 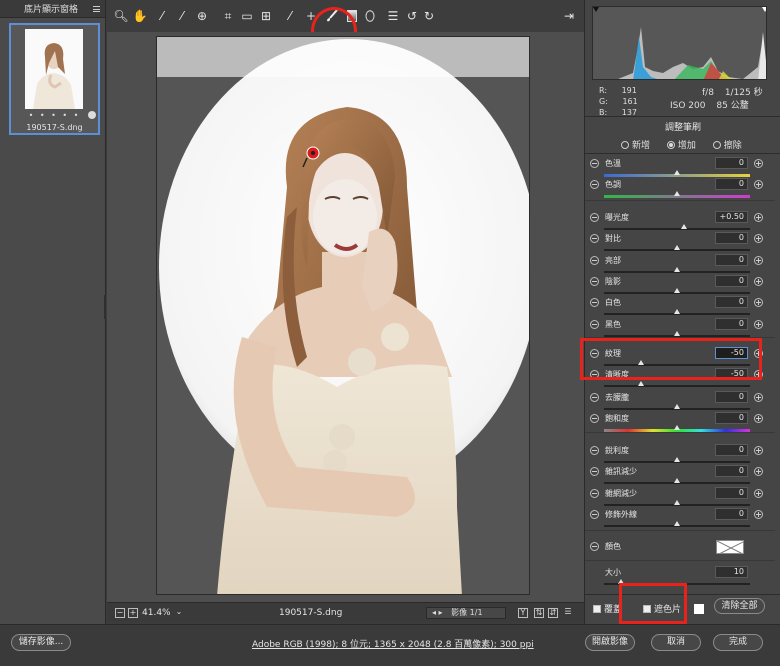 What do you see at coordinates (682, 286) in the screenshot?
I see `slider-row: 陰影 0` at bounding box center [682, 286].